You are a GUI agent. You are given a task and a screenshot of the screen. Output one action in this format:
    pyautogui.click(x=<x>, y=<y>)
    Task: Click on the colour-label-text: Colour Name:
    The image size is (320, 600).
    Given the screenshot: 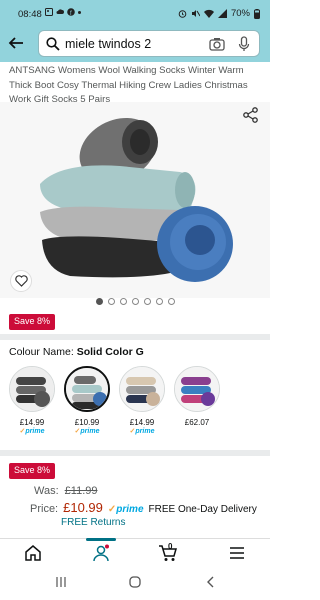 What is the action you would take?
    pyautogui.click(x=41, y=352)
    